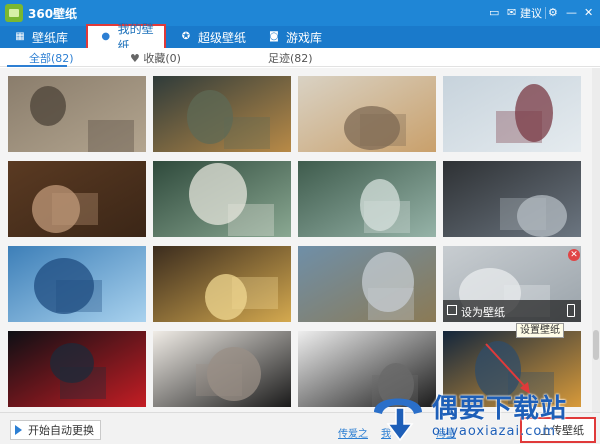 The image size is (600, 444). I want to click on feedback-link: 建议, so click(531, 13).